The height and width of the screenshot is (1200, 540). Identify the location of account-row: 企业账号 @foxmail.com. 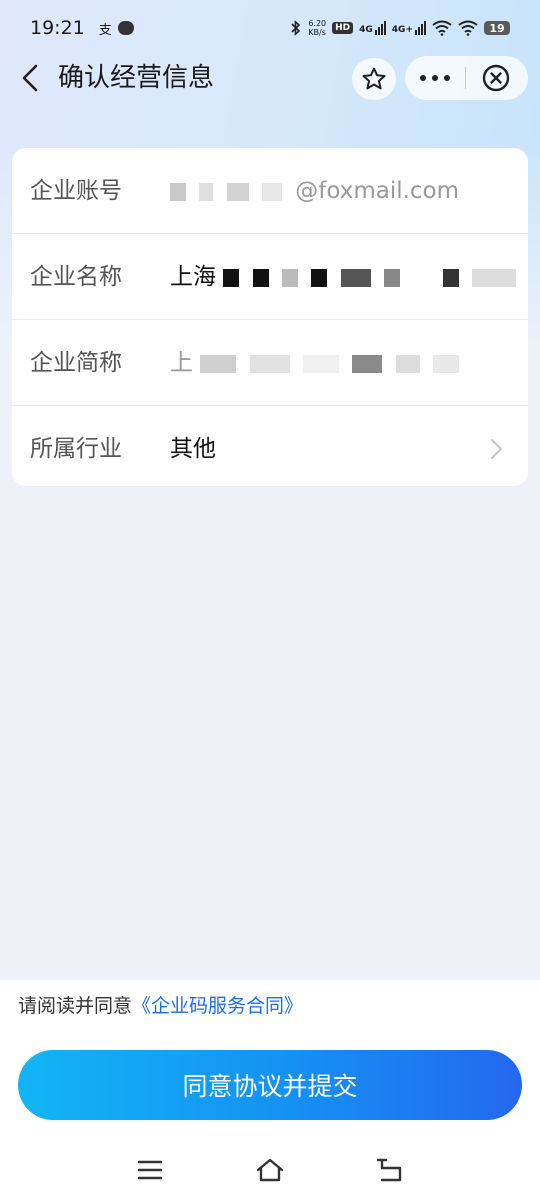
(270, 191).